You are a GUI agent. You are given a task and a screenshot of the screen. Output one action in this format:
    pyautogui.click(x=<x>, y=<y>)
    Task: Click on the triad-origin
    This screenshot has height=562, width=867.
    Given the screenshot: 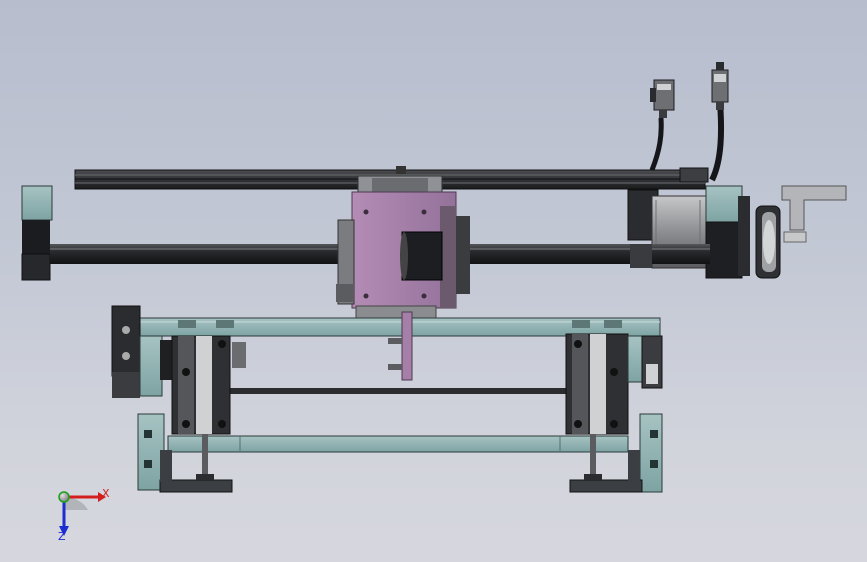 What is the action you would take?
    pyautogui.click(x=64, y=497)
    